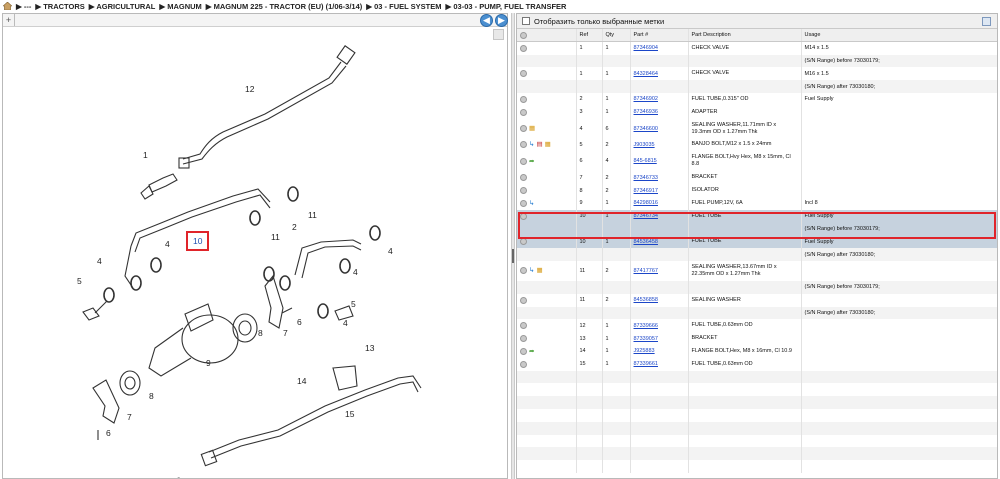  I want to click on part-number-cell: 87339661, so click(659, 364).